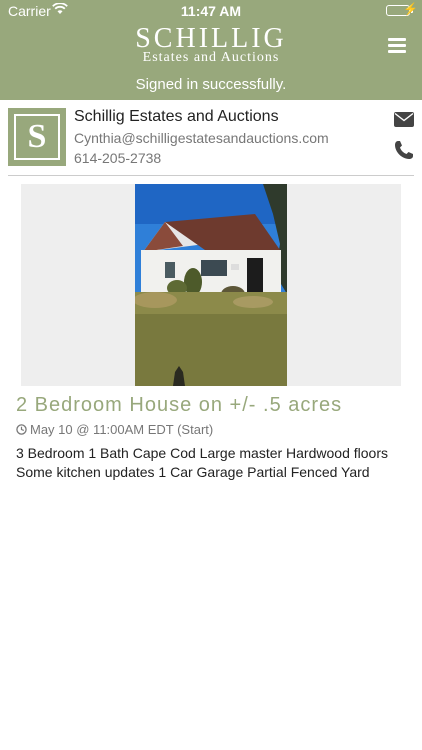 Image resolution: width=422 pixels, height=750 pixels. I want to click on logo-name: SCHILLIG, so click(211, 38).